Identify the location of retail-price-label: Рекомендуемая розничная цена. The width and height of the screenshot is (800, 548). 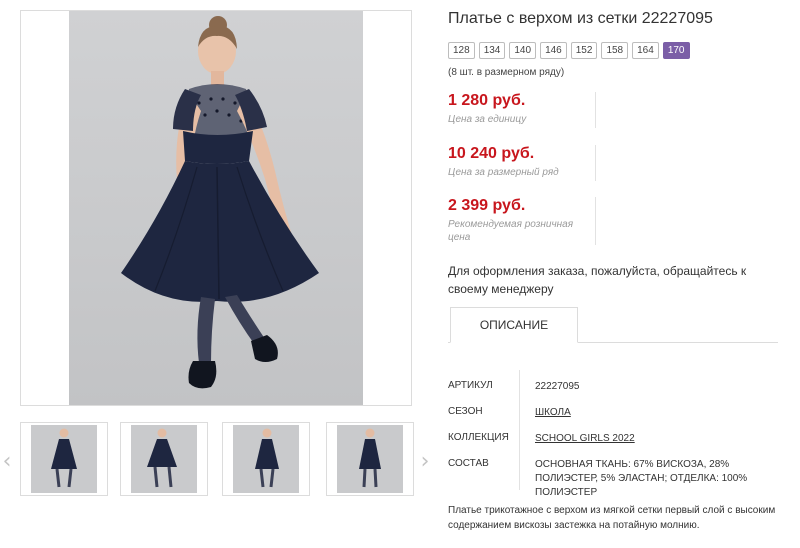
(511, 231).